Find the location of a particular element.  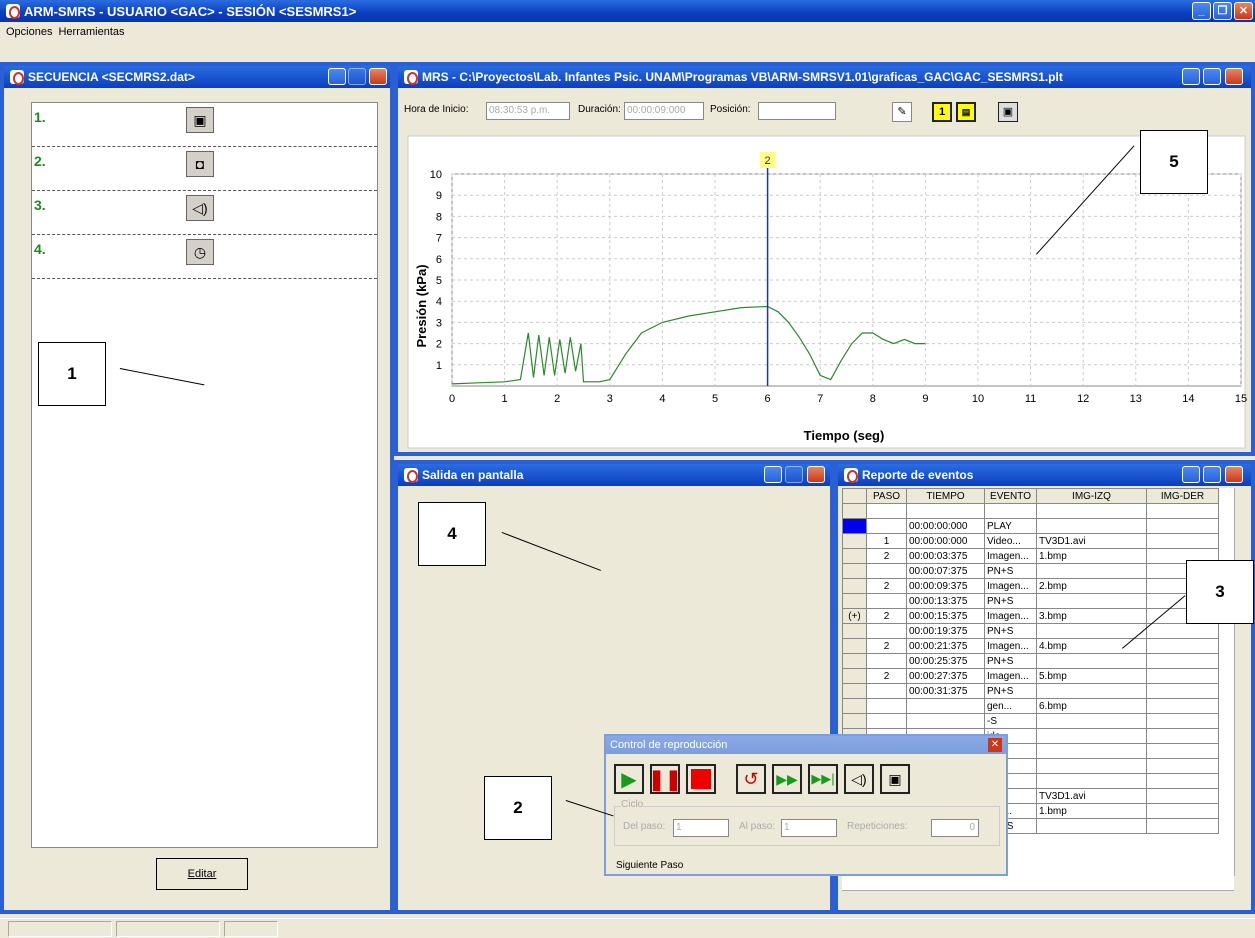

output-maximize-button is located at coordinates (794, 474).